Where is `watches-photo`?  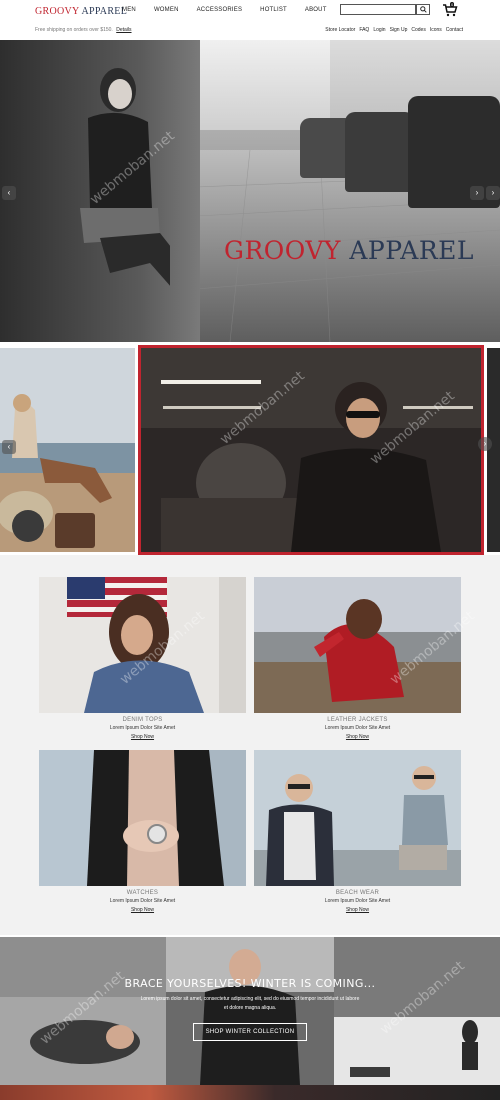
watches-photo is located at coordinates (142, 818).